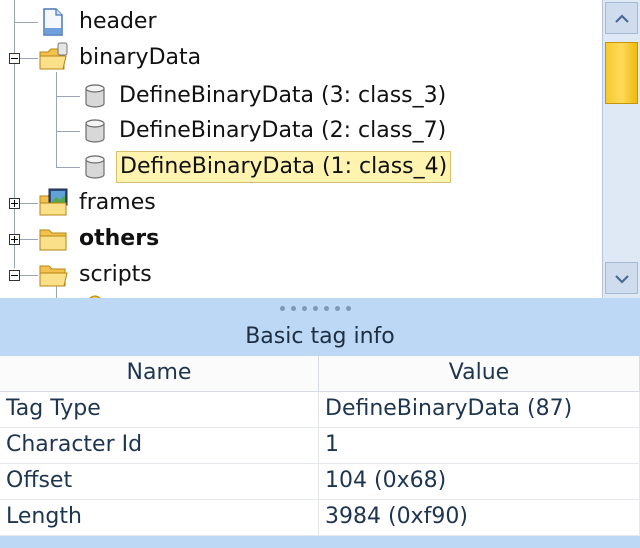 The width and height of the screenshot is (640, 548). What do you see at coordinates (300, 275) in the screenshot?
I see `tree-node-scripts: scripts` at bounding box center [300, 275].